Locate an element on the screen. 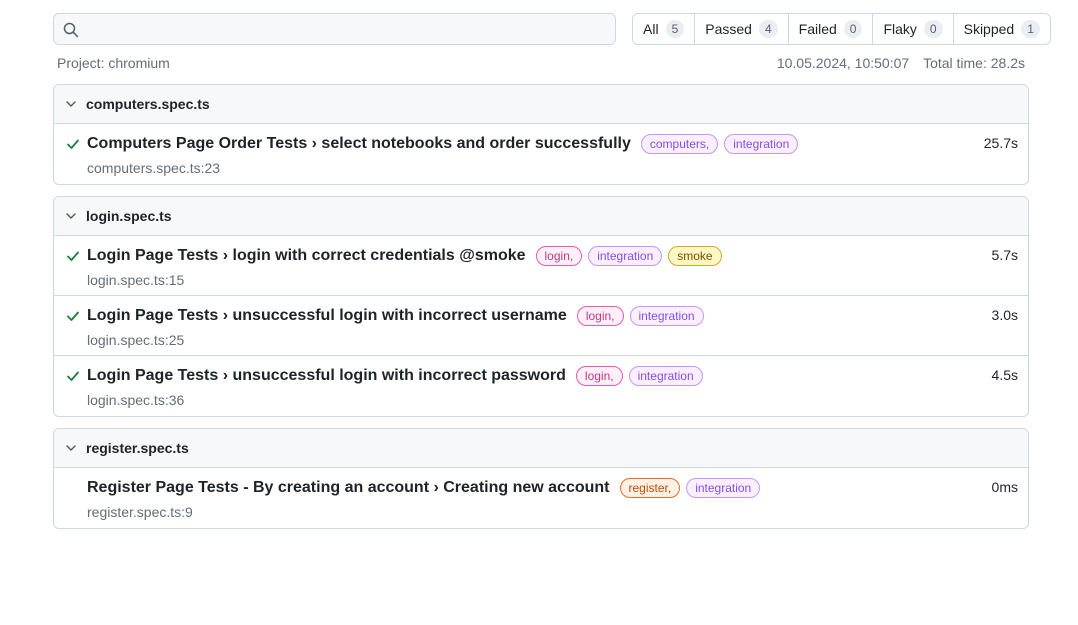 The image size is (1078, 625). tag-badge: smoke is located at coordinates (695, 256).